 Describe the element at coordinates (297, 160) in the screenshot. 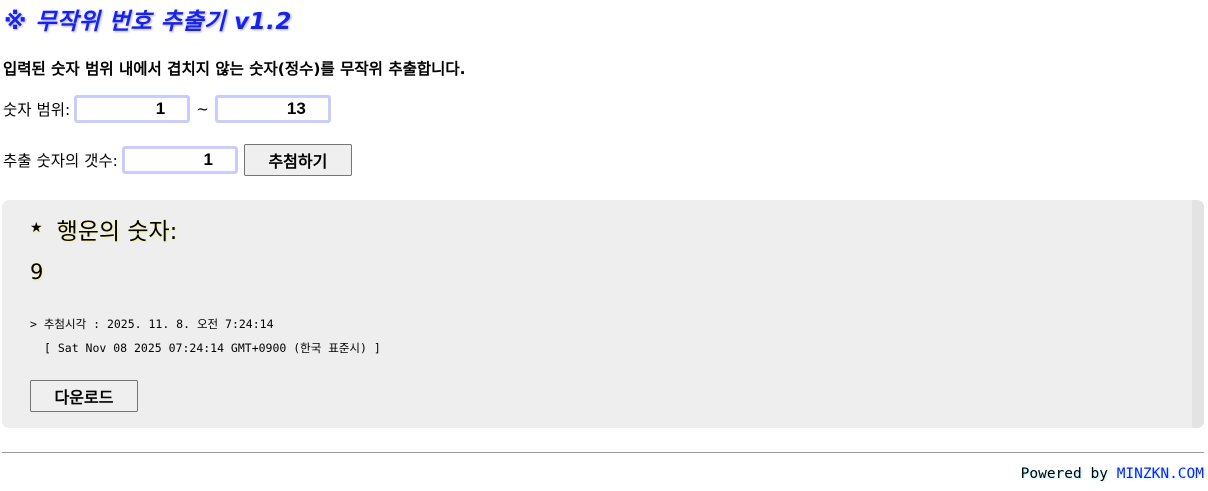

I see `draw-button: 추첨하기` at that location.